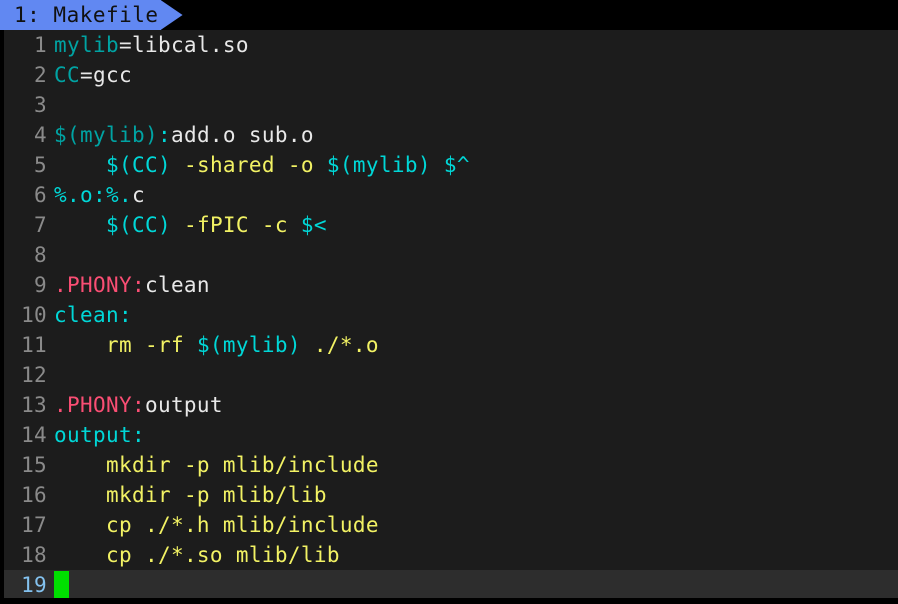 The height and width of the screenshot is (604, 898). I want to click on editor-line: 15 mkdir -p mlib/include, so click(451, 465).